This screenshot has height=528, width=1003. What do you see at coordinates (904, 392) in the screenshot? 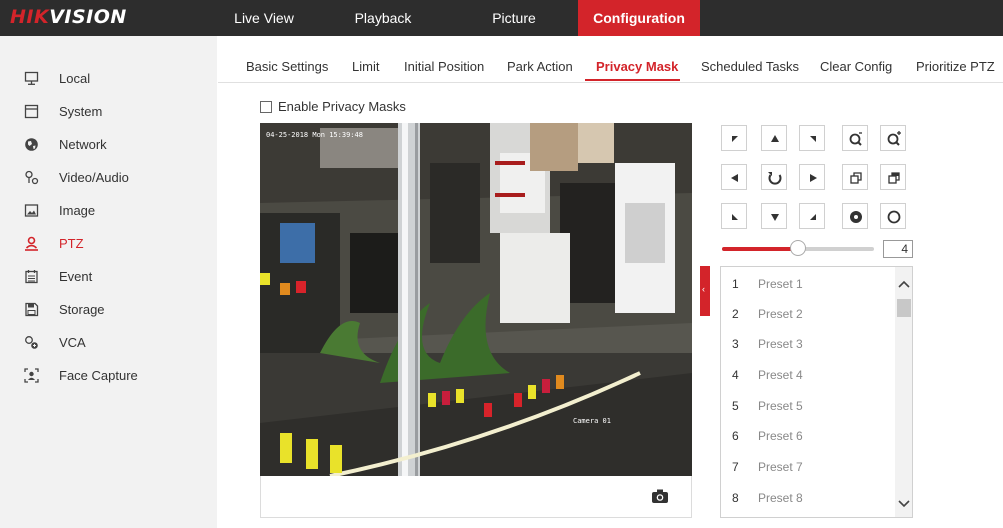
I see `preset-scrollbar` at bounding box center [904, 392].